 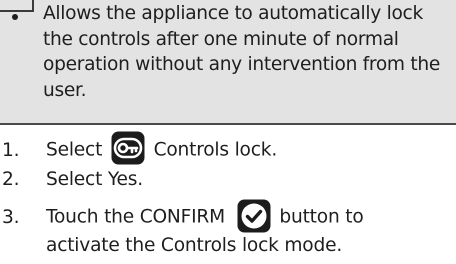 What do you see at coordinates (11, 217) in the screenshot?
I see `step-number: 3.` at bounding box center [11, 217].